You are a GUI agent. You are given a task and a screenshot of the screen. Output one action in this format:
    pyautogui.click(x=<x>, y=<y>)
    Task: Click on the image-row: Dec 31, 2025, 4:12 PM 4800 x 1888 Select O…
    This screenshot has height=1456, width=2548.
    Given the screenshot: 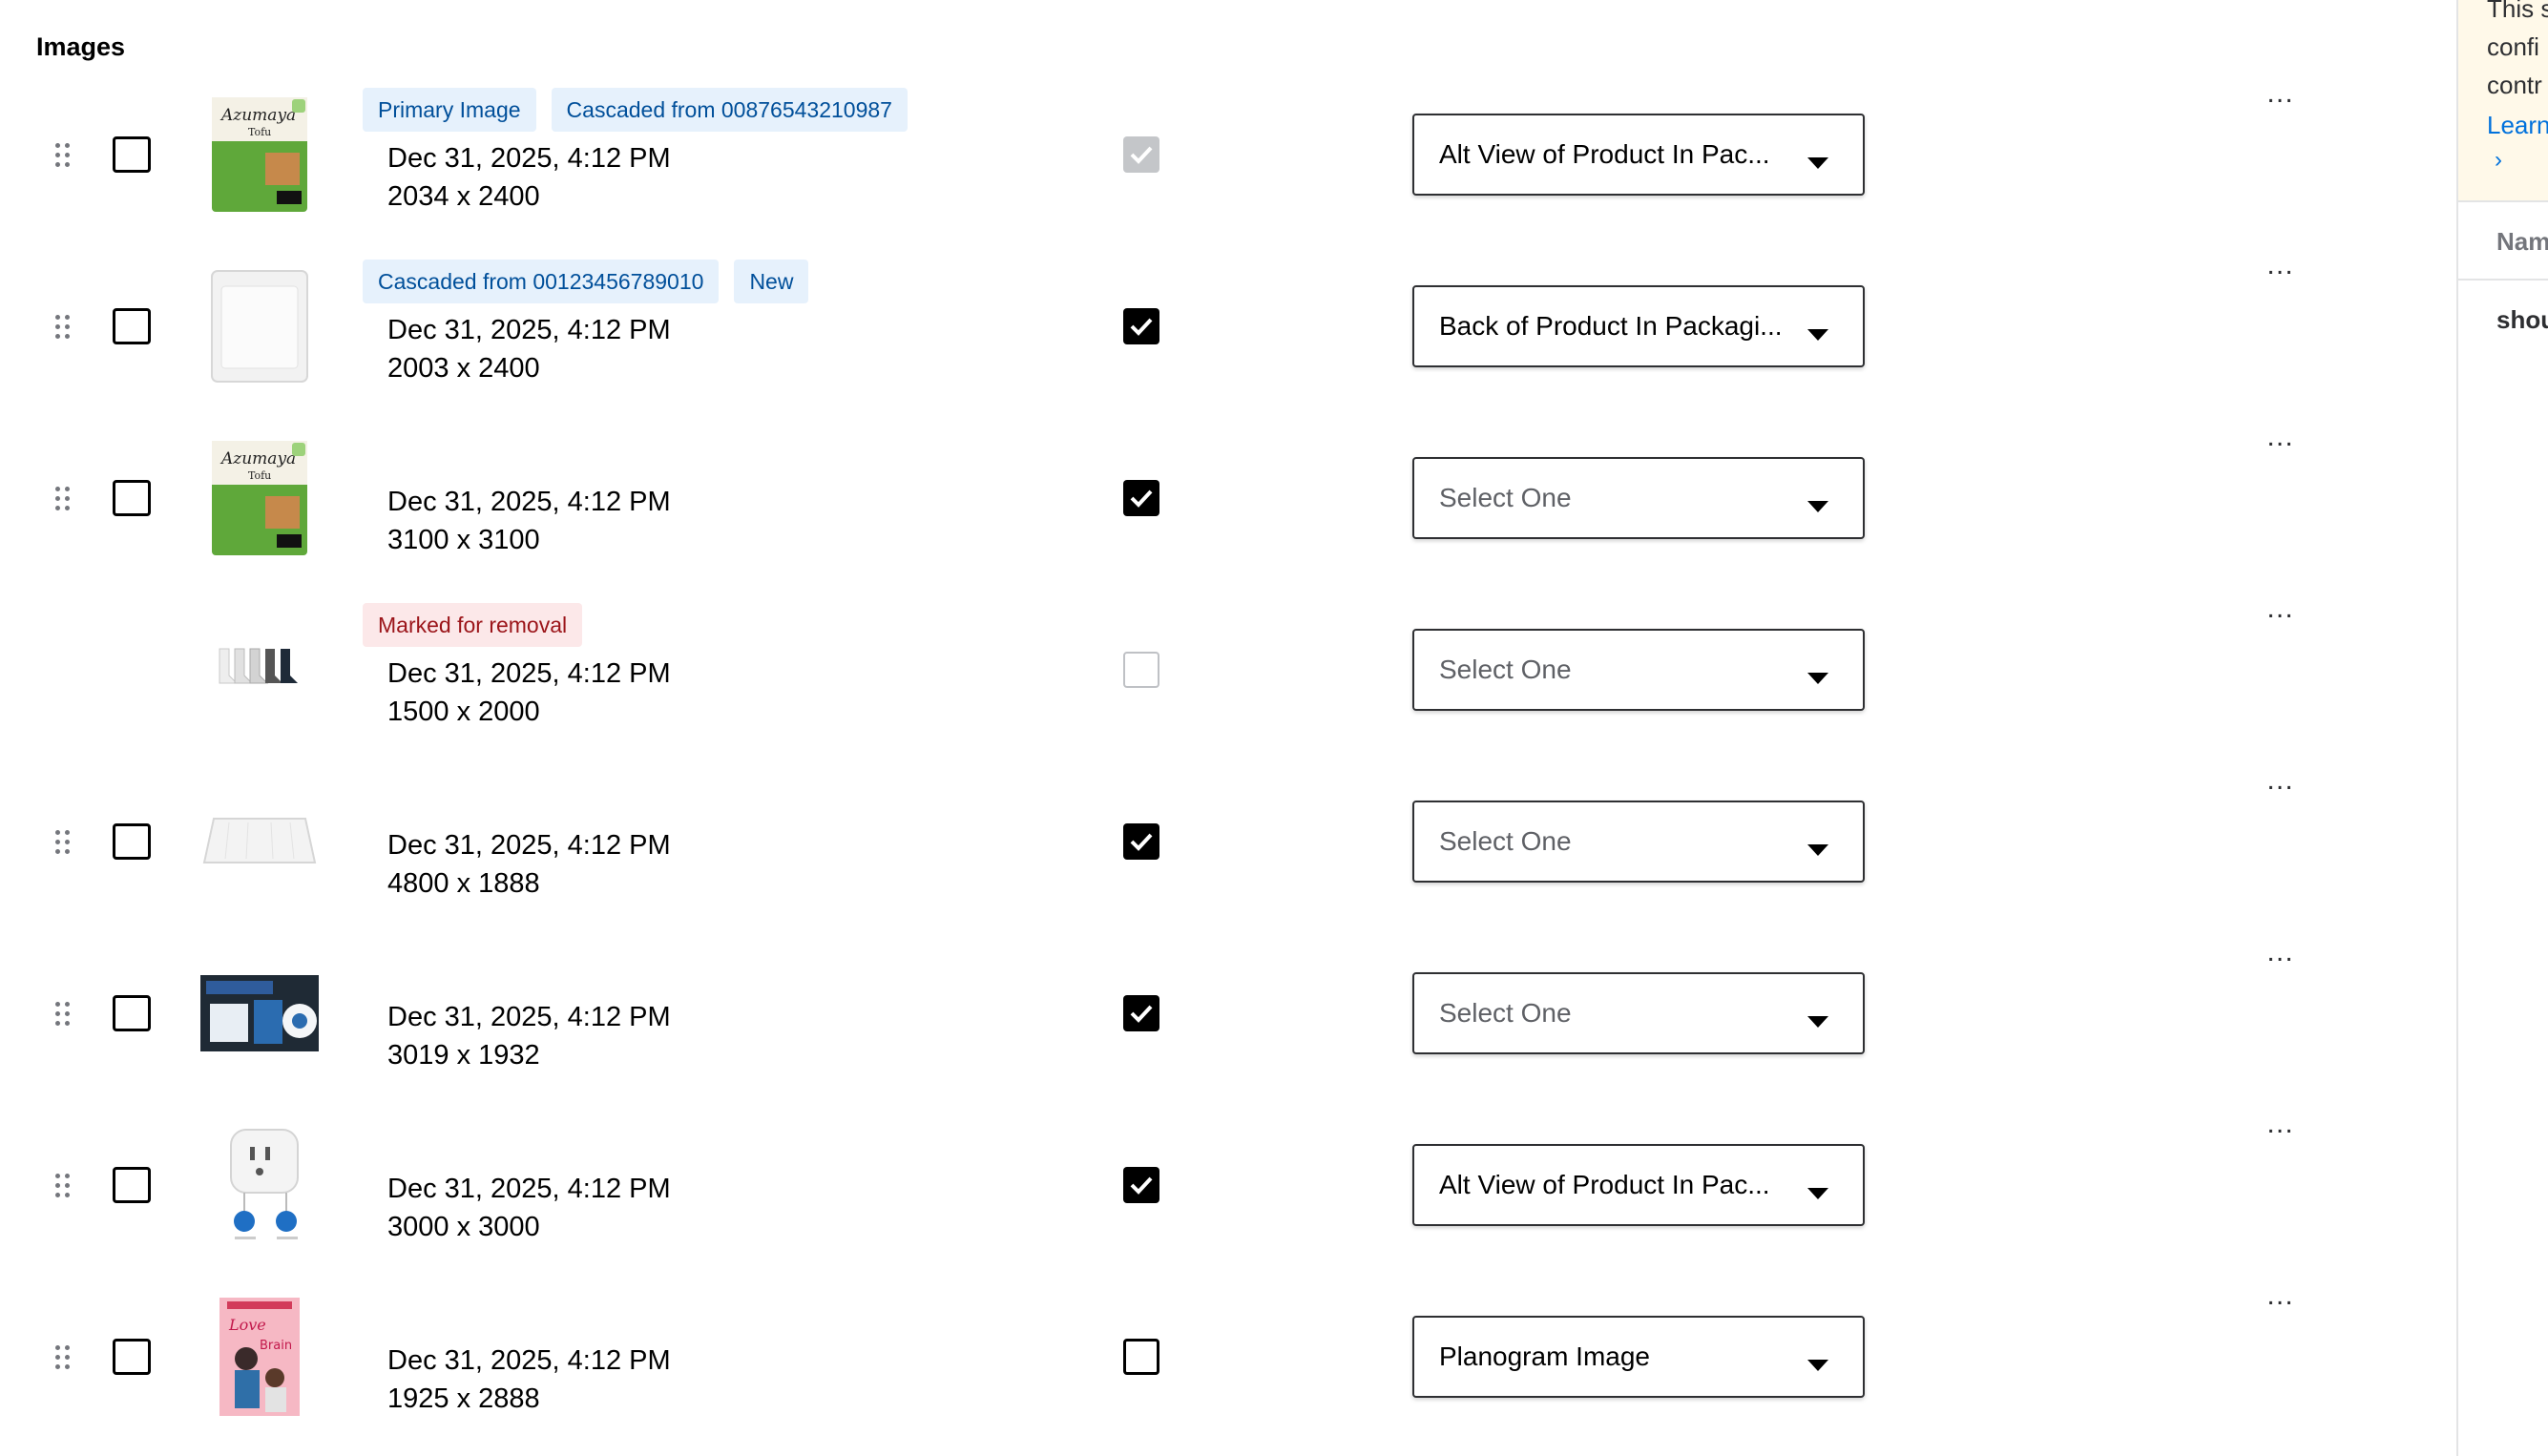 What is the action you would take?
    pyautogui.click(x=1228, y=840)
    